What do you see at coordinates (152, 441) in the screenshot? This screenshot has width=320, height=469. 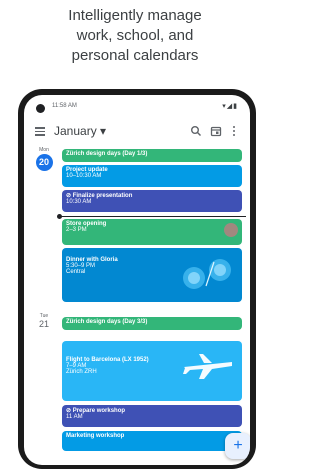 I see `event-marketing-workshop: Marketing workshop` at bounding box center [152, 441].